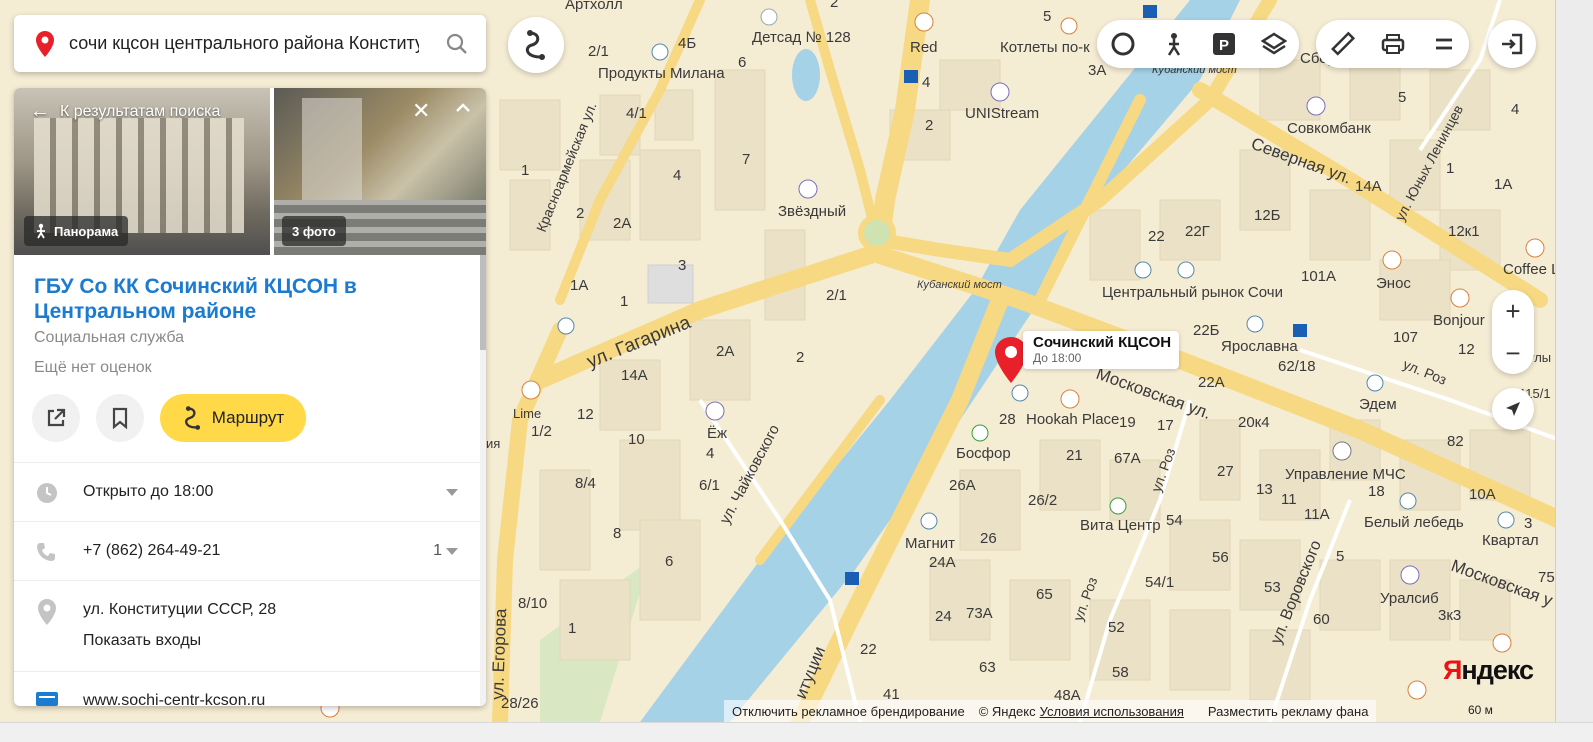 The height and width of the screenshot is (742, 1593). I want to click on map-label: Lime, so click(527, 413).